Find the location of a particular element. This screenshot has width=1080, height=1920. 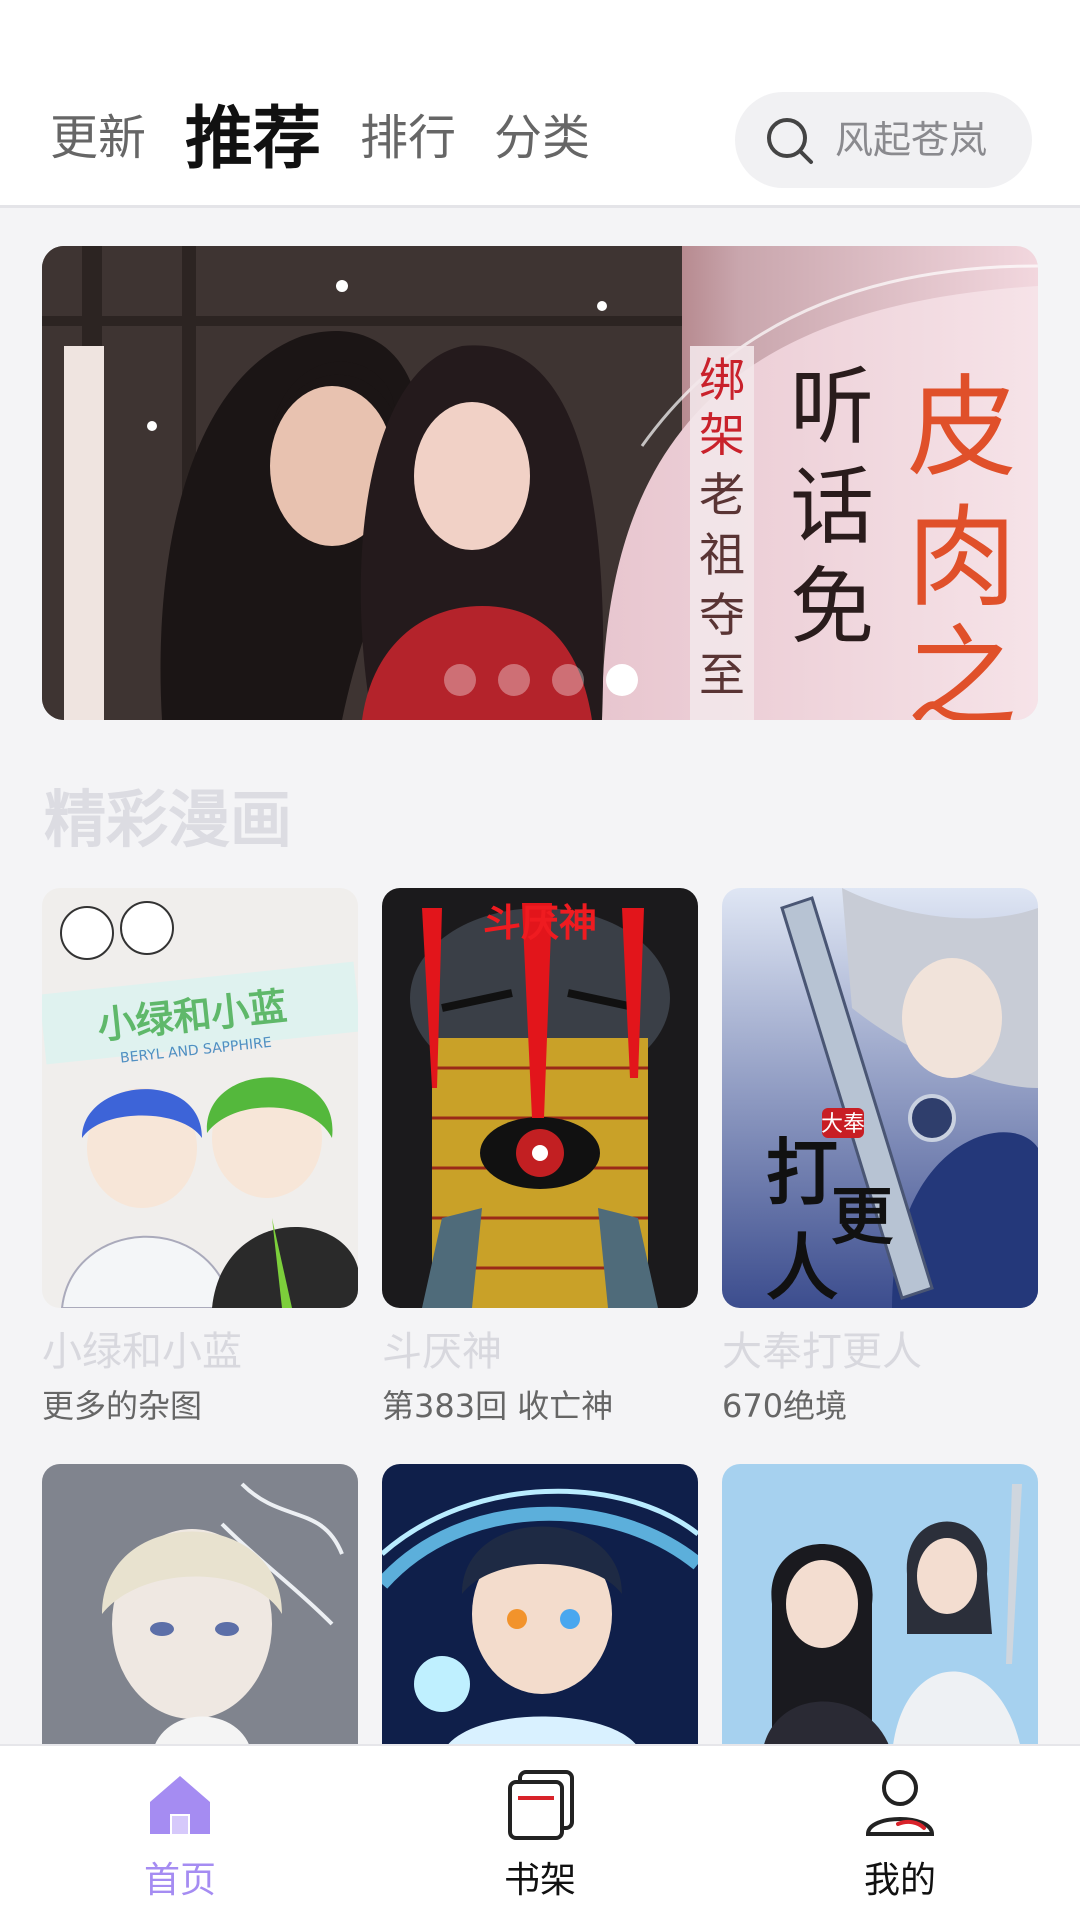

comic-card: 小绿和小蓝 BERYL AND SAPPHIRE 小绿和小蓝 更多的杂图 is located at coordinates (200, 1159).